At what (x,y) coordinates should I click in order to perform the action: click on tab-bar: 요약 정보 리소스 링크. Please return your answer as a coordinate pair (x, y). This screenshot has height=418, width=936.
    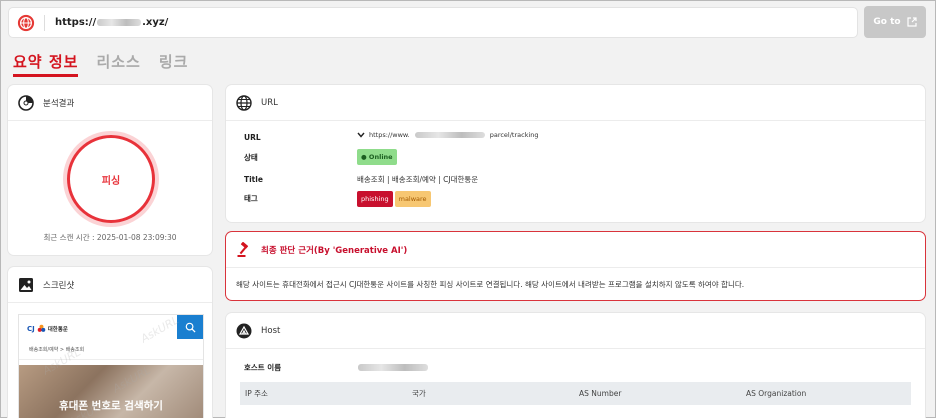
    Looking at the image, I should click on (100, 64).